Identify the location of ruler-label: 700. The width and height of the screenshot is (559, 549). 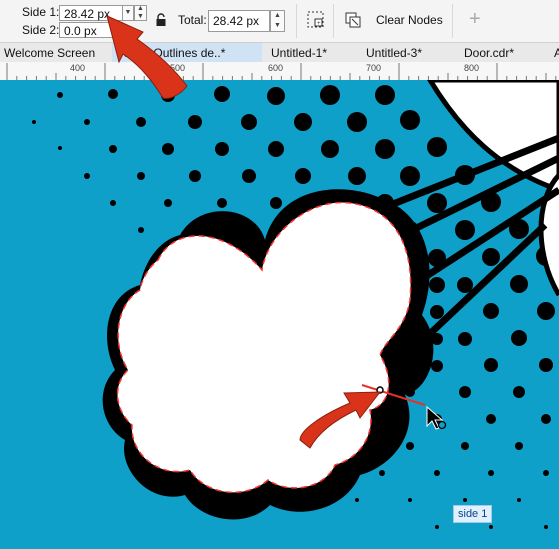
(374, 68).